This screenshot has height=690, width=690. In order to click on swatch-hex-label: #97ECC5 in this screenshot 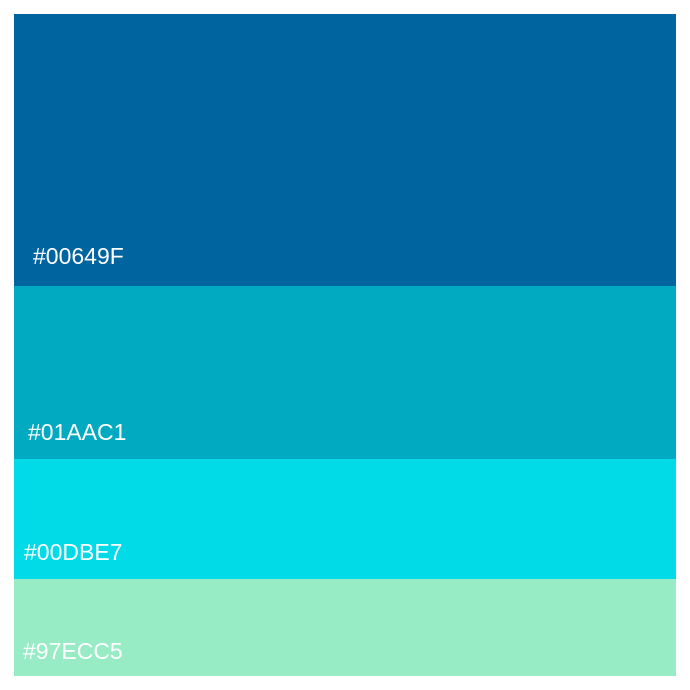, I will do `click(73, 651)`.